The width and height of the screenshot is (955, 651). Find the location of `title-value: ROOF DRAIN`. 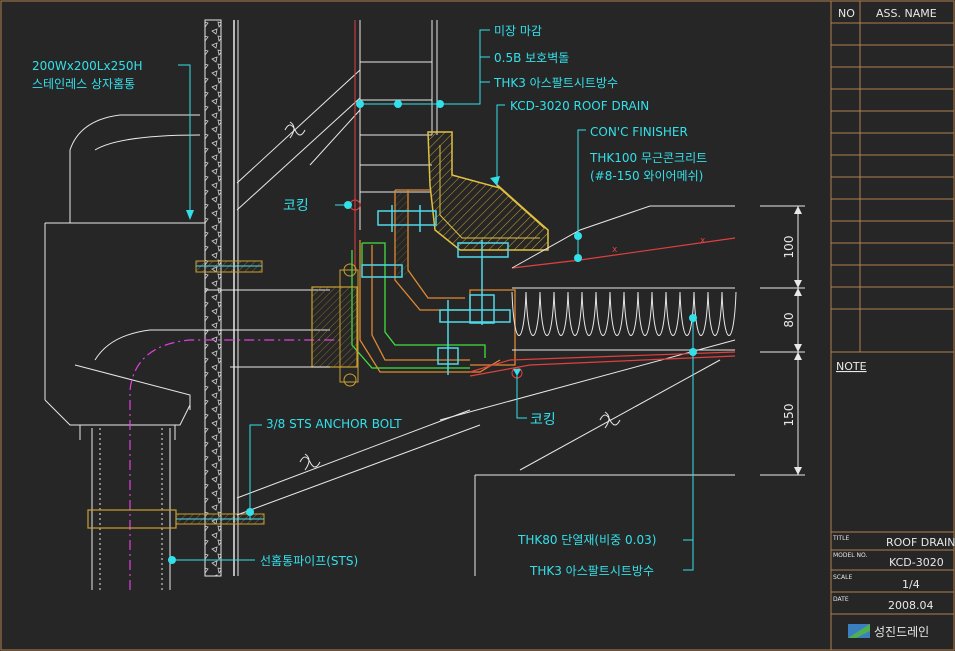

title-value: ROOF DRAIN is located at coordinates (920, 542).